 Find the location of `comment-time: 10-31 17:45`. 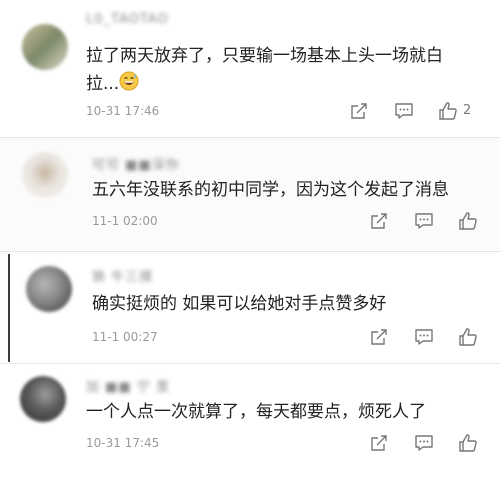

comment-time: 10-31 17:45 is located at coordinates (123, 443).